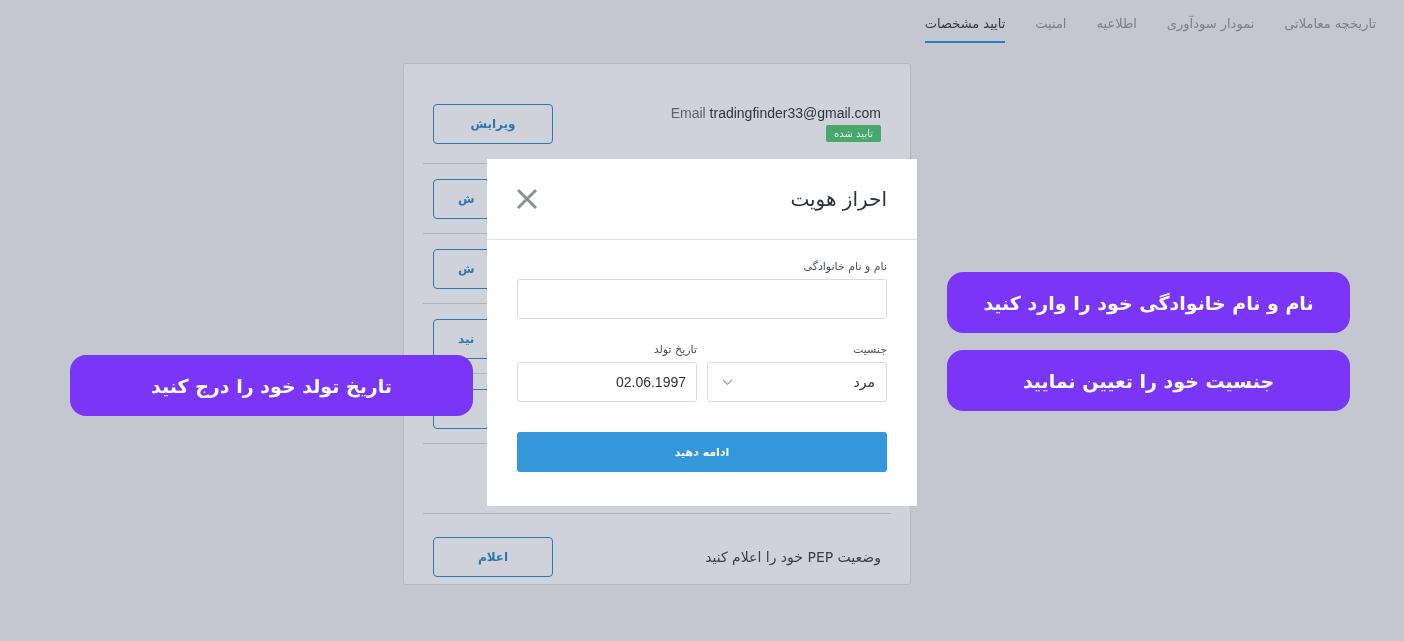 Image resolution: width=1404 pixels, height=641 pixels. Describe the element at coordinates (527, 199) in the screenshot. I see `close-icon` at that location.